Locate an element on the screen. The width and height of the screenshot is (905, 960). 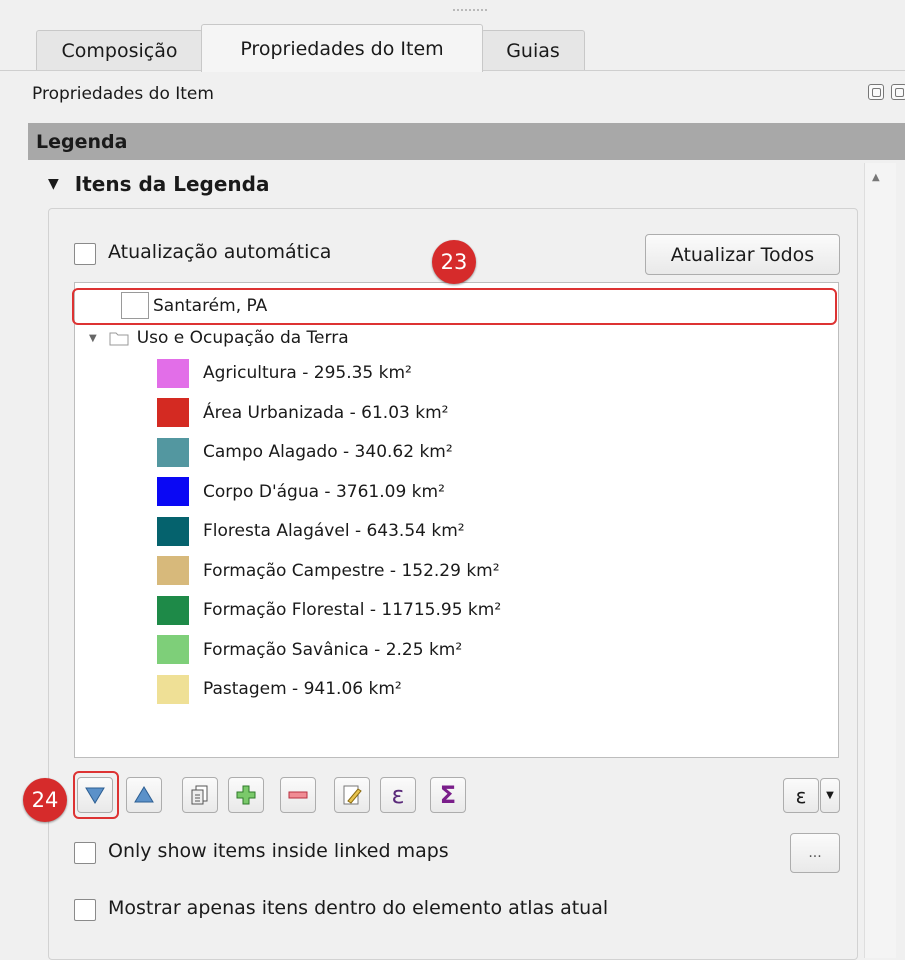
panel-grip is located at coordinates (470, 10).